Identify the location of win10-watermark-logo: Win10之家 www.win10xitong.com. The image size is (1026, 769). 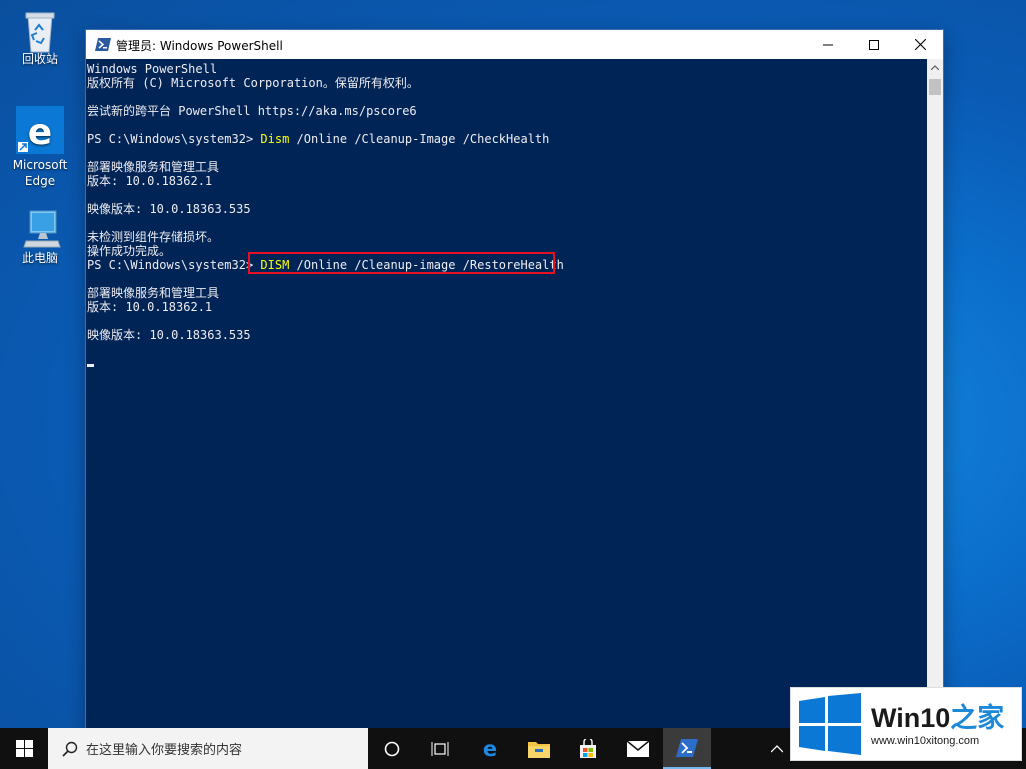
(906, 724).